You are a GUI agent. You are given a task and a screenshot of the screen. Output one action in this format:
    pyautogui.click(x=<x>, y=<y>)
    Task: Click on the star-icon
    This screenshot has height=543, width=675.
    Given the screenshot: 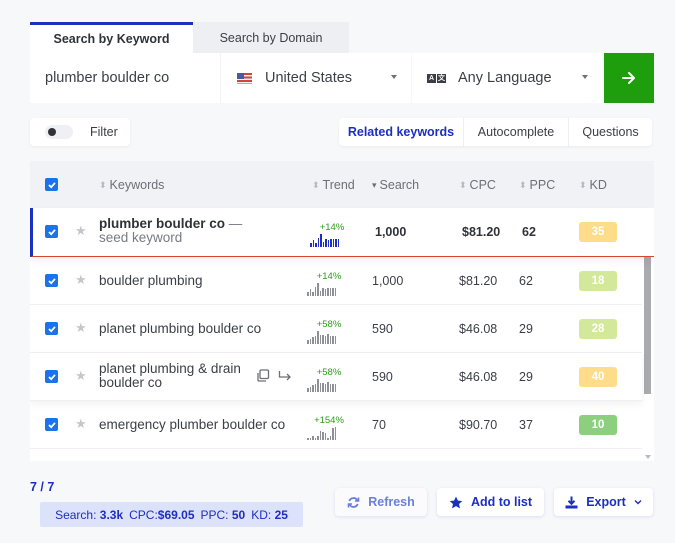 What is the action you would take?
    pyautogui.click(x=456, y=502)
    